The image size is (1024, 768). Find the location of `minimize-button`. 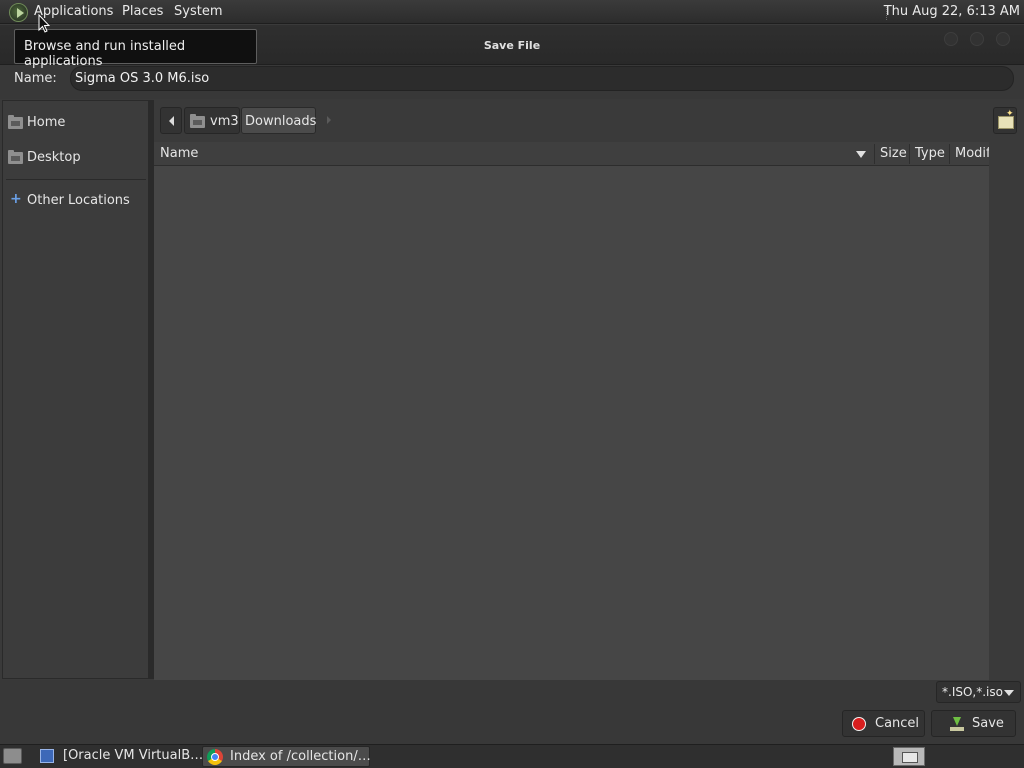

minimize-button is located at coordinates (951, 39).